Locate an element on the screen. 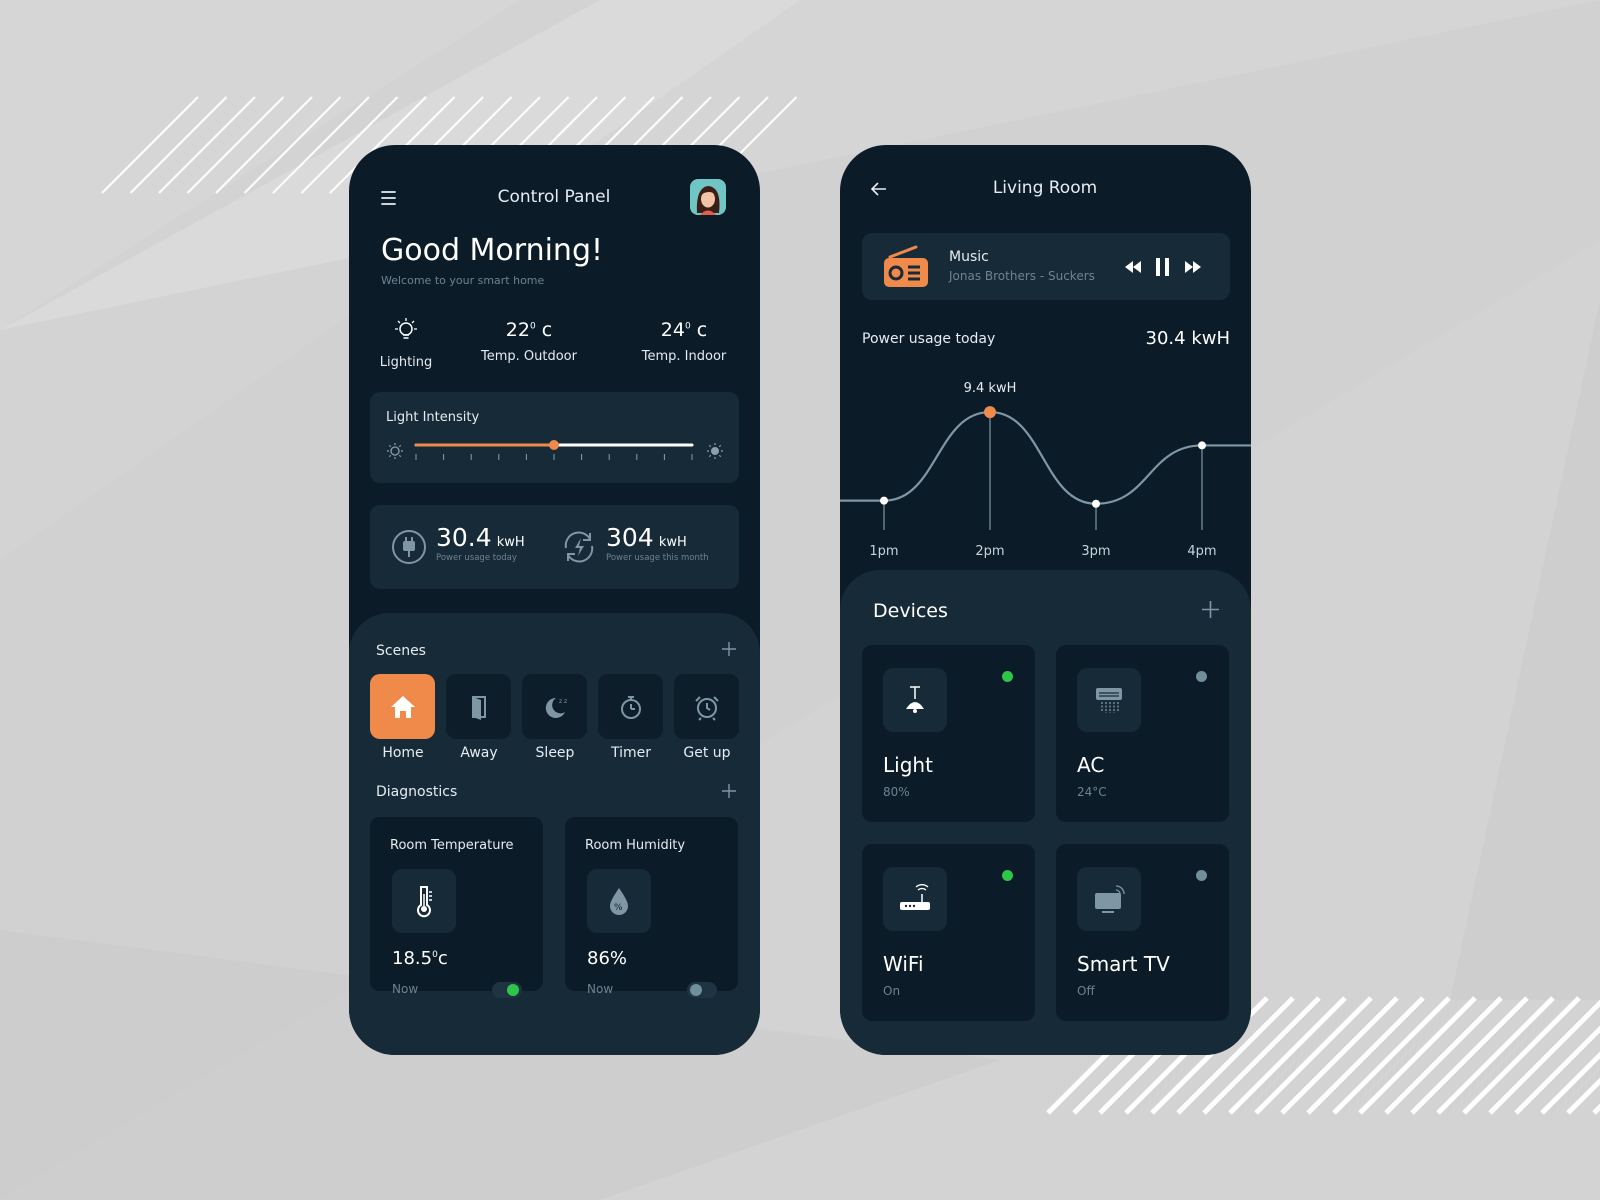  stat-value: 24 is located at coordinates (672, 330).